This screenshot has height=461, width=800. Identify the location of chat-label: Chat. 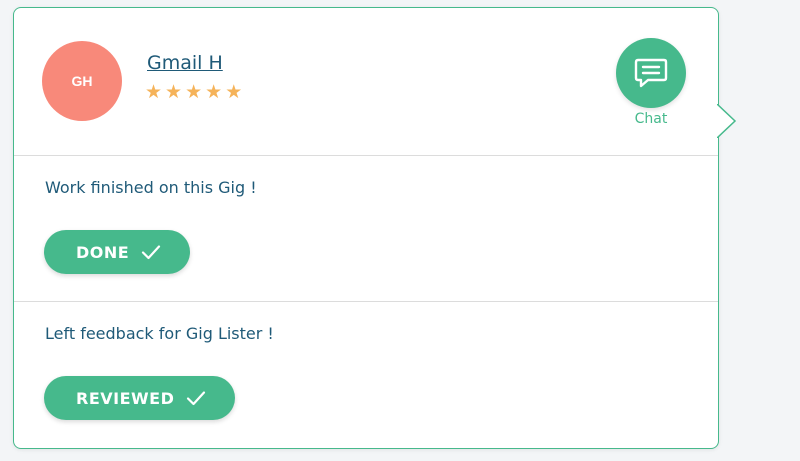
(651, 119).